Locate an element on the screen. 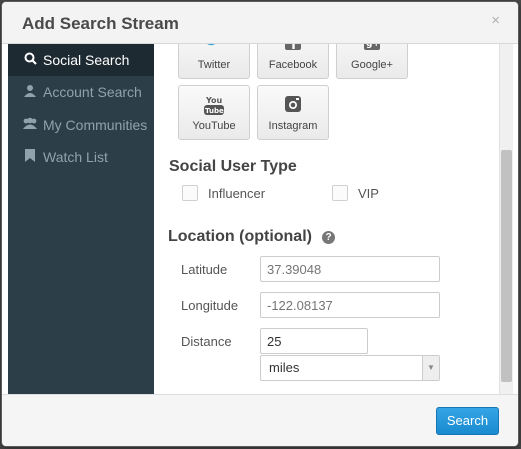 The image size is (521, 449). dialog-header: Add Search Stream × is located at coordinates (260, 23).